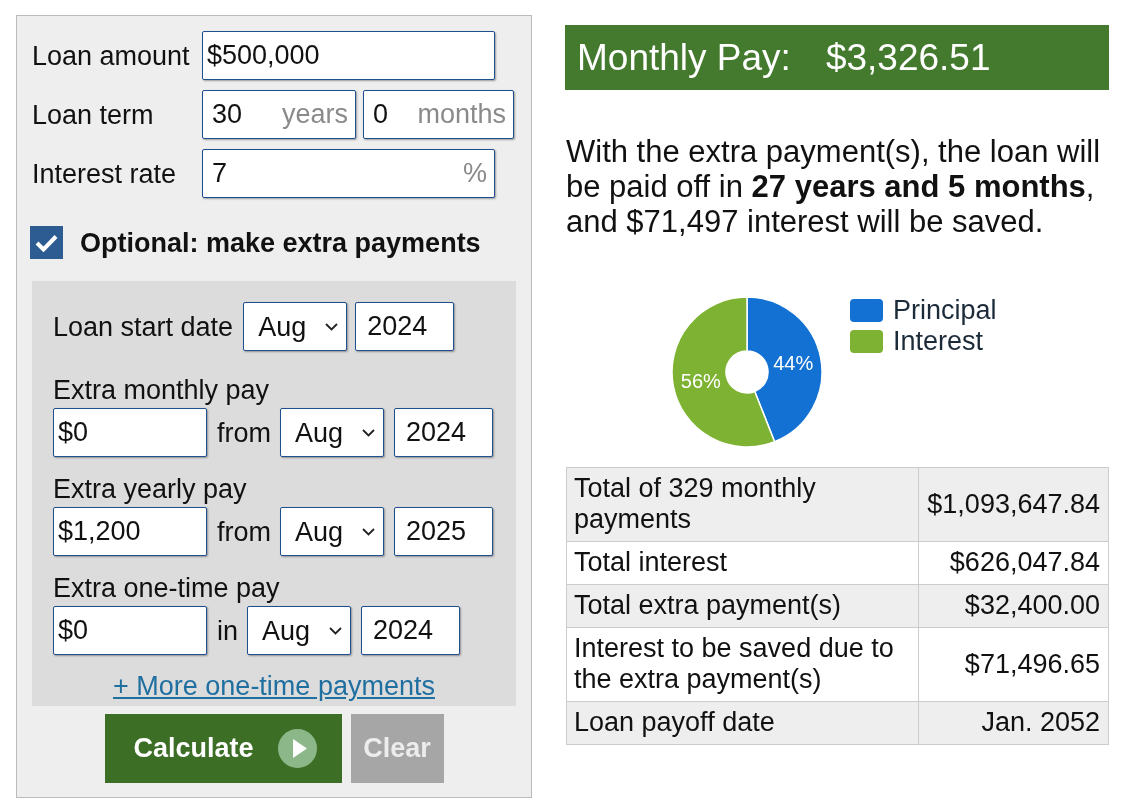 This screenshot has width=1144, height=808. I want to click on data-label: 44%, so click(793, 363).